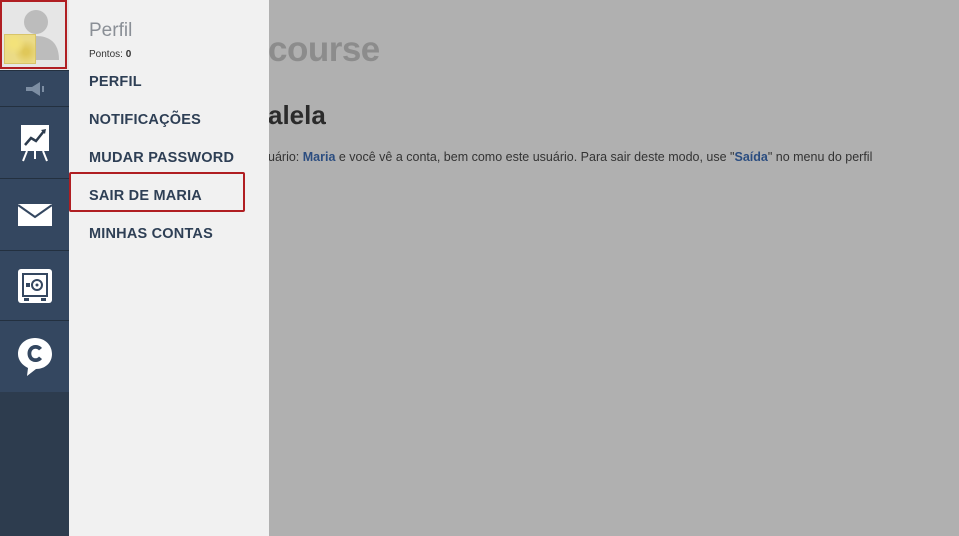 This screenshot has width=959, height=536. Describe the element at coordinates (106, 54) in the screenshot. I see `points-label: Pontos:` at that location.